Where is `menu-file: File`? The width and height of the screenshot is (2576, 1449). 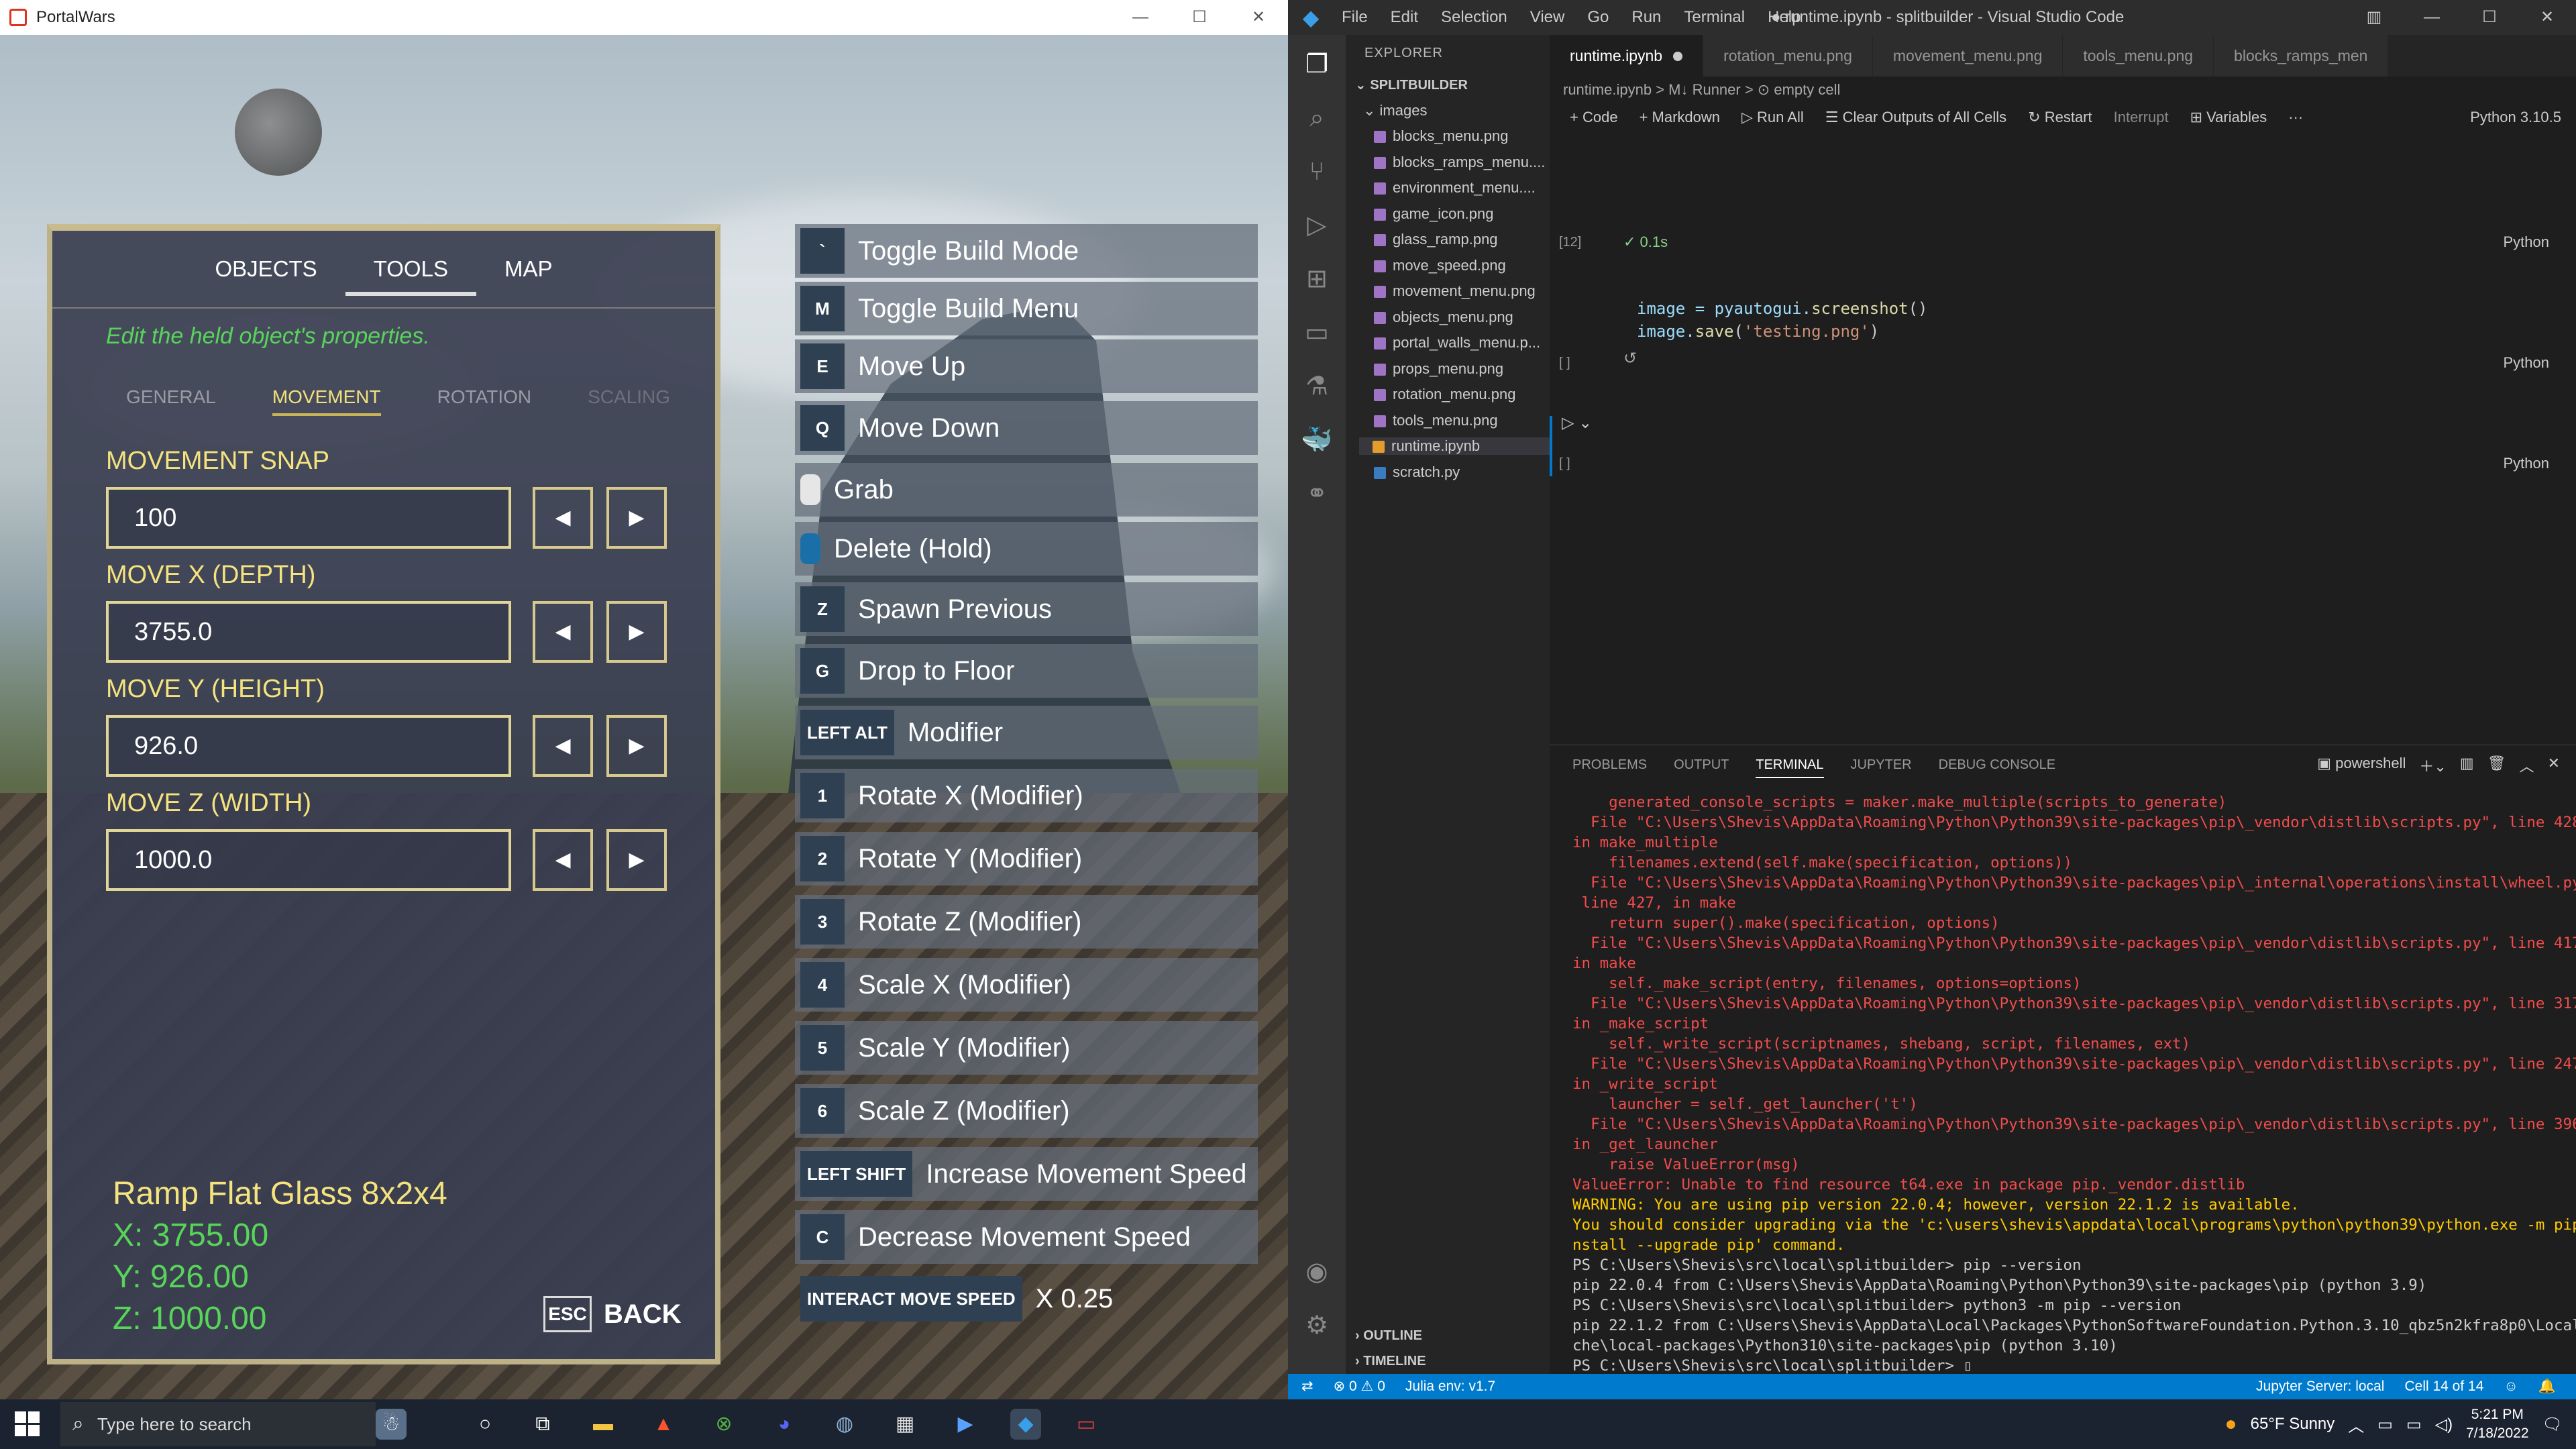 menu-file: File is located at coordinates (1355, 17).